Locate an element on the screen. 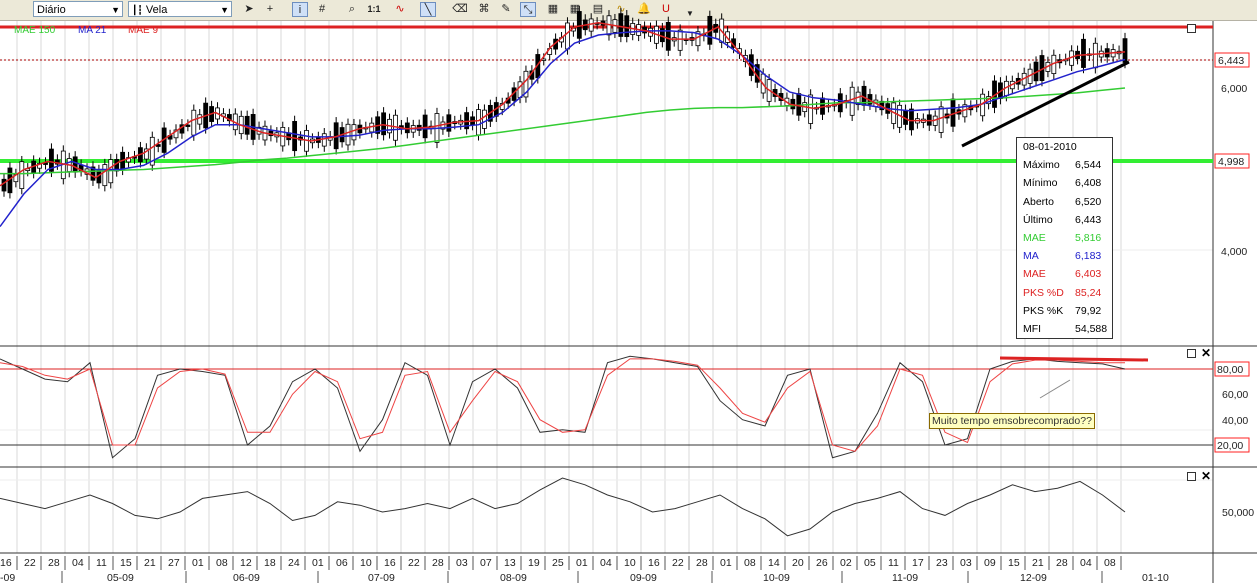 The width and height of the screenshot is (1257, 583). x-month-label: 01-10 is located at coordinates (1155, 577).